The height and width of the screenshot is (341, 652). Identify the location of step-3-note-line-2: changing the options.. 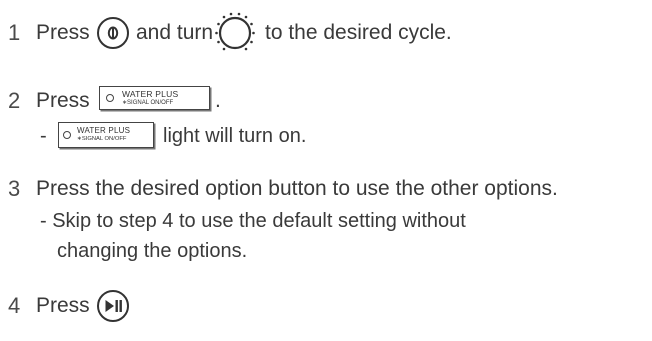
(152, 251).